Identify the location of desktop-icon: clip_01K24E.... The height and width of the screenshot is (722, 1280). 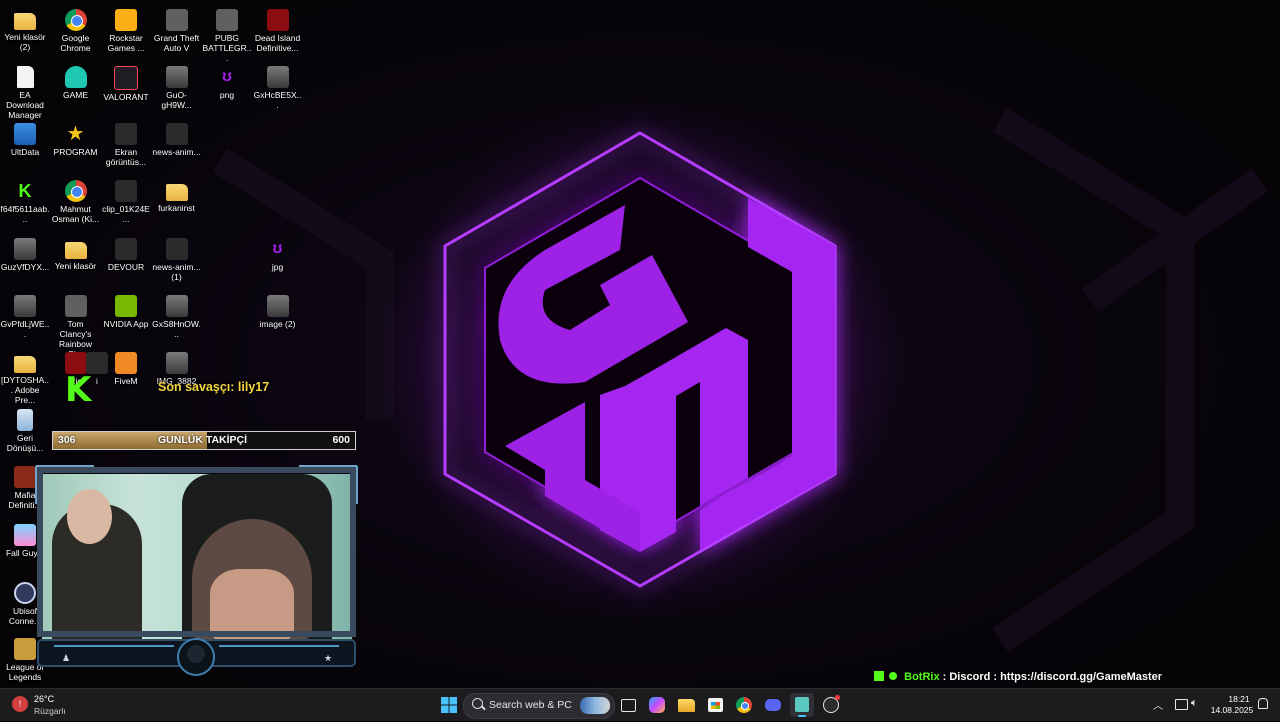
(126, 199).